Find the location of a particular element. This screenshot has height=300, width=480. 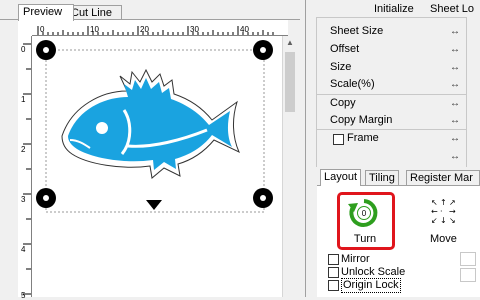

scroll-up-arrow-icon: ▲ is located at coordinates (290, 43).